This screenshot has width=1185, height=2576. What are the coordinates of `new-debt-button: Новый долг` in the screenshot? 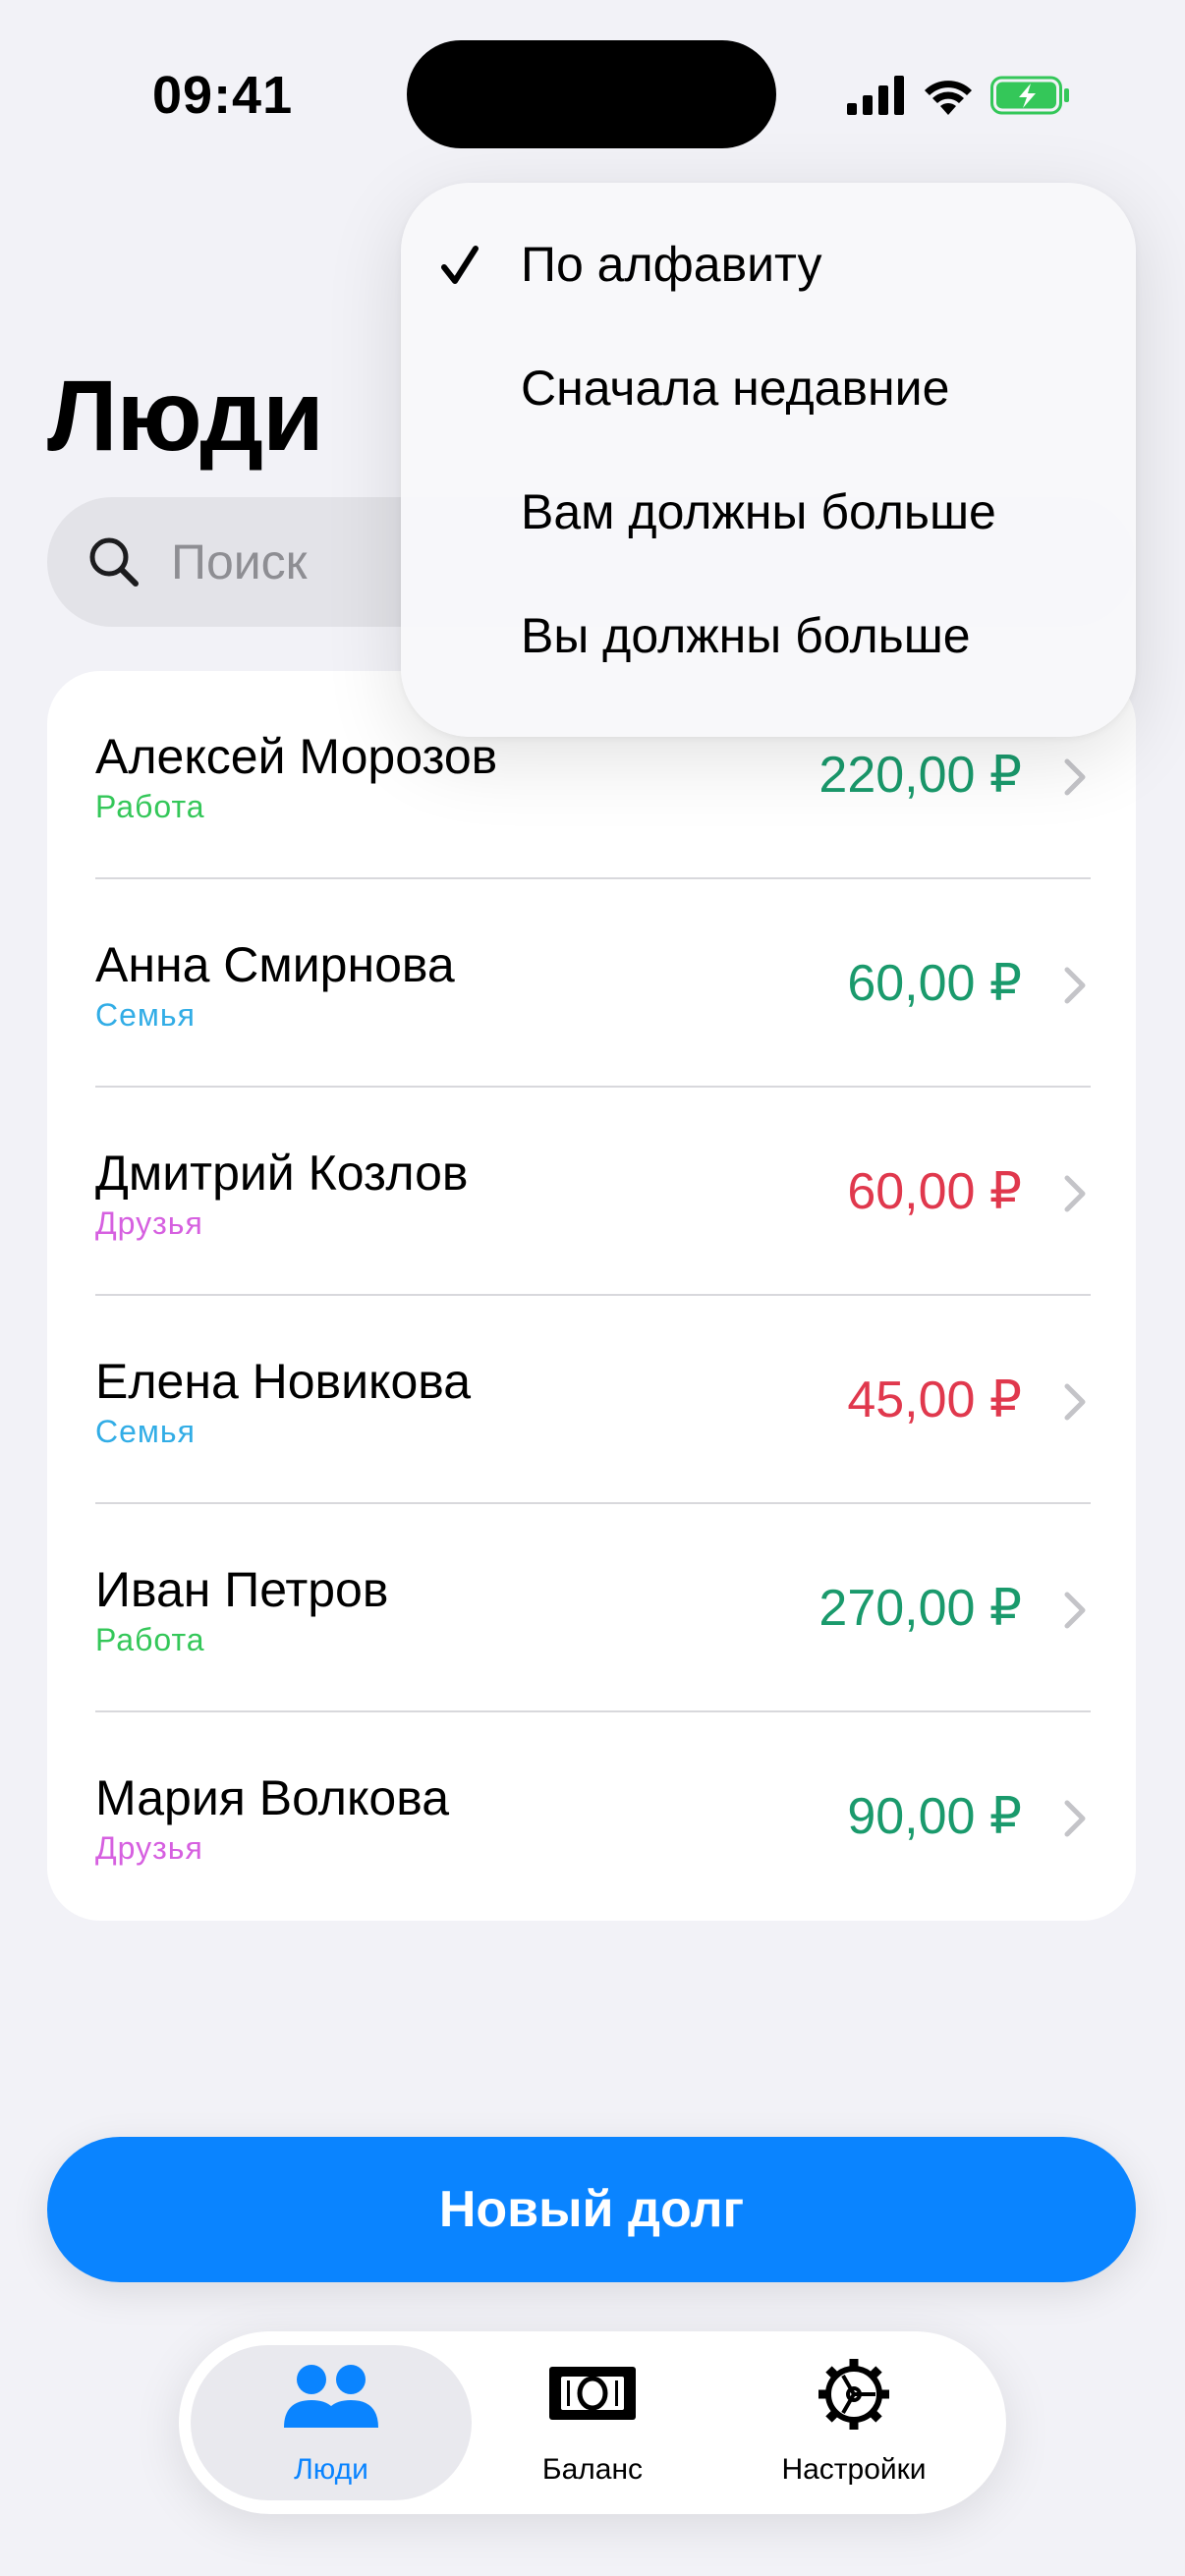 It's located at (592, 2209).